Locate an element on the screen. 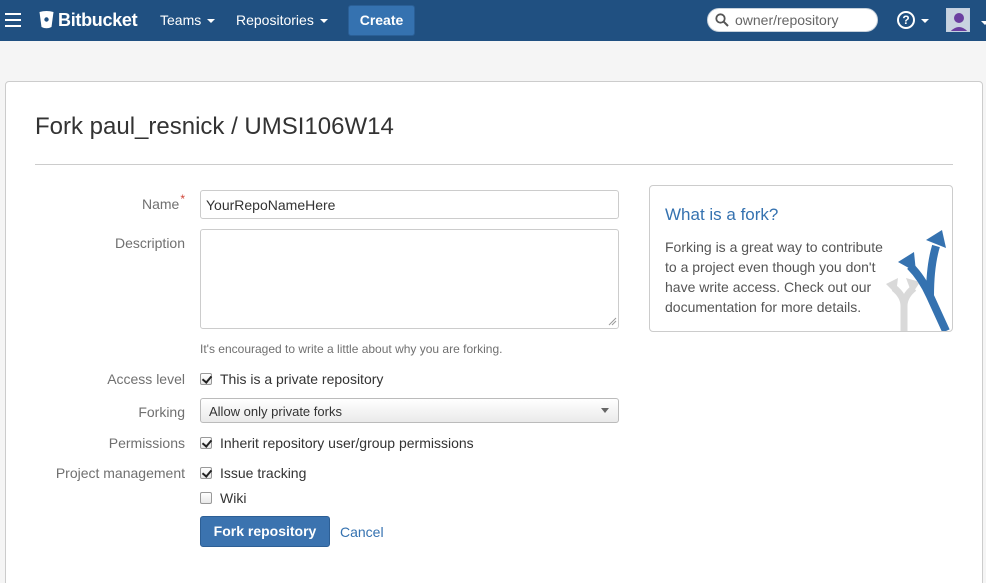 The image size is (986, 583). cancel-link: Cancel is located at coordinates (362, 532).